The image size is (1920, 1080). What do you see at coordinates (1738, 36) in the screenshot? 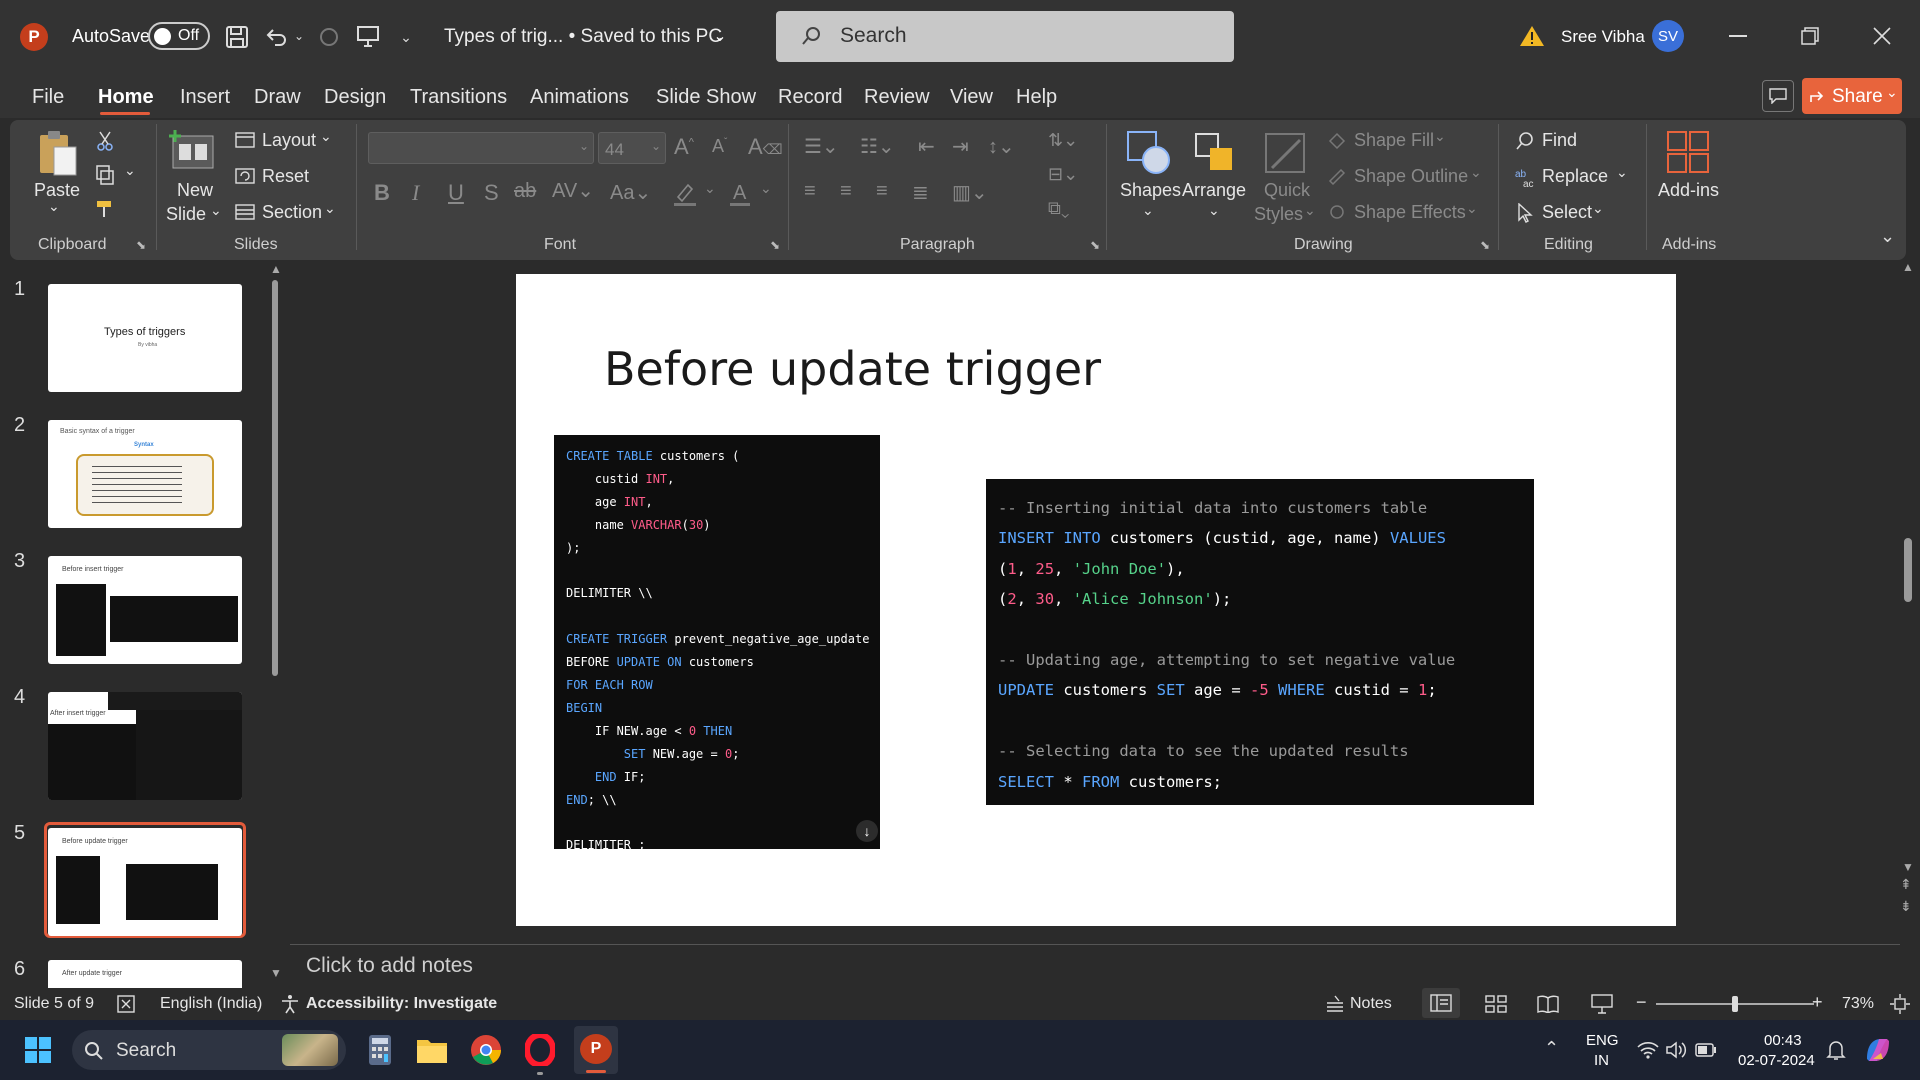
I see `minimize-icon` at bounding box center [1738, 36].